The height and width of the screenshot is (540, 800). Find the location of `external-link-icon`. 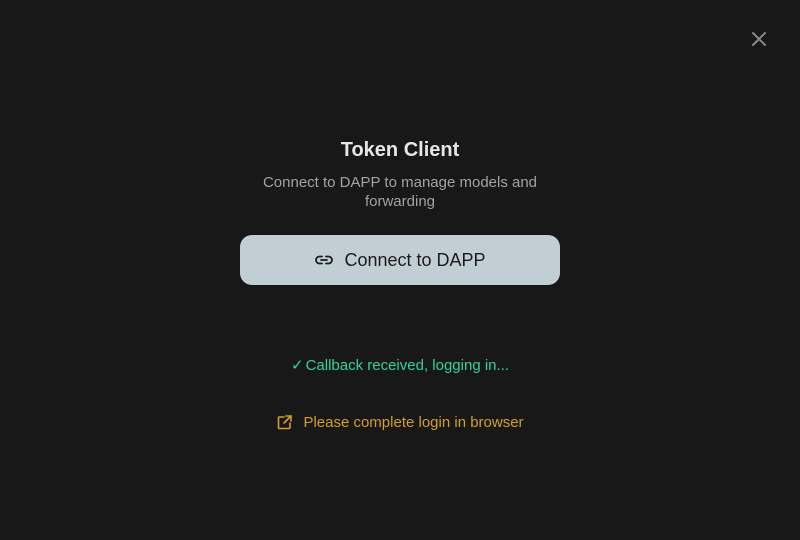

external-link-icon is located at coordinates (284, 422).